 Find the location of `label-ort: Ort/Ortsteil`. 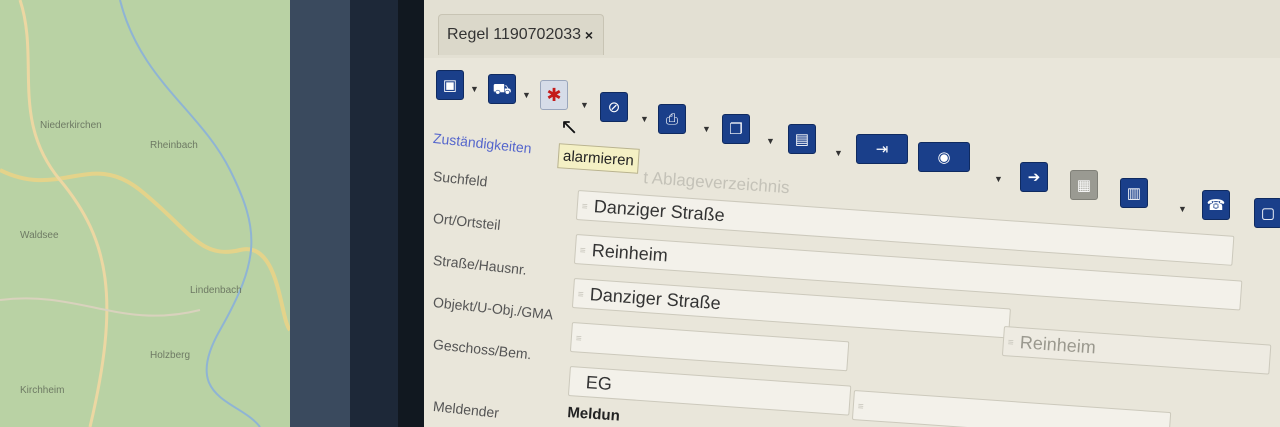

label-ort: Ort/Ortsteil is located at coordinates (467, 221).